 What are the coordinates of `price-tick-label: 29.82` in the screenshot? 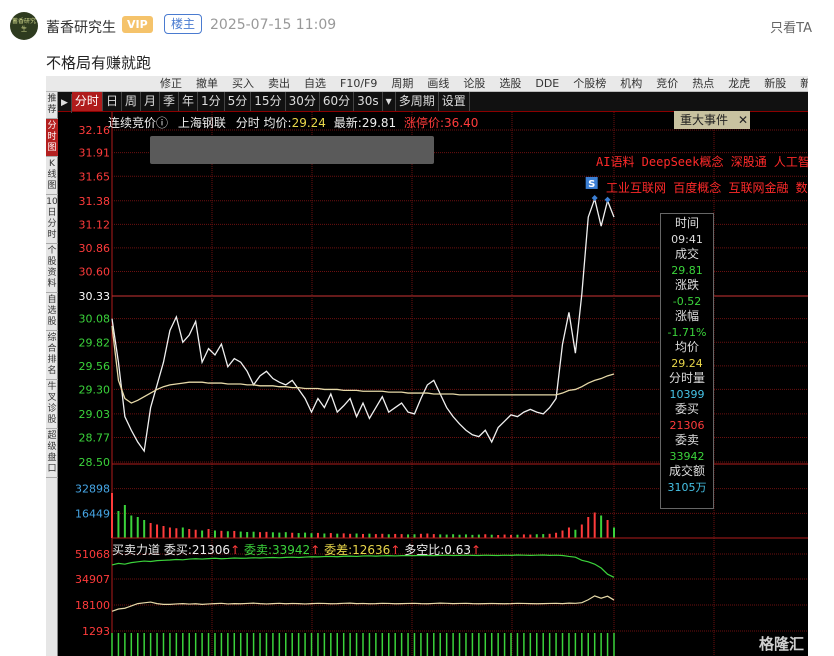 It's located at (95, 342).